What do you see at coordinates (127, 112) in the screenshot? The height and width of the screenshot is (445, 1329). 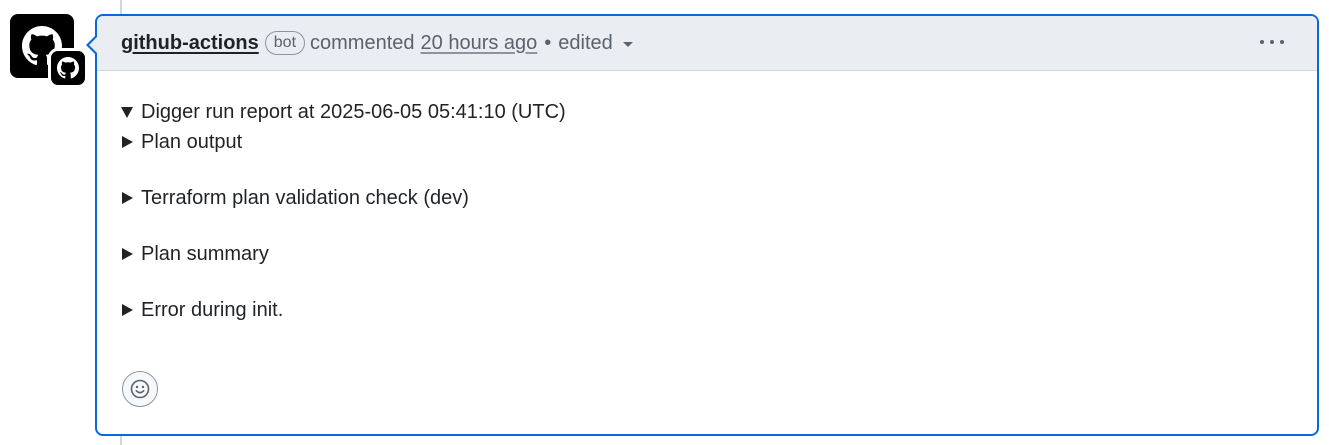 I see `triangle-down-icon` at bounding box center [127, 112].